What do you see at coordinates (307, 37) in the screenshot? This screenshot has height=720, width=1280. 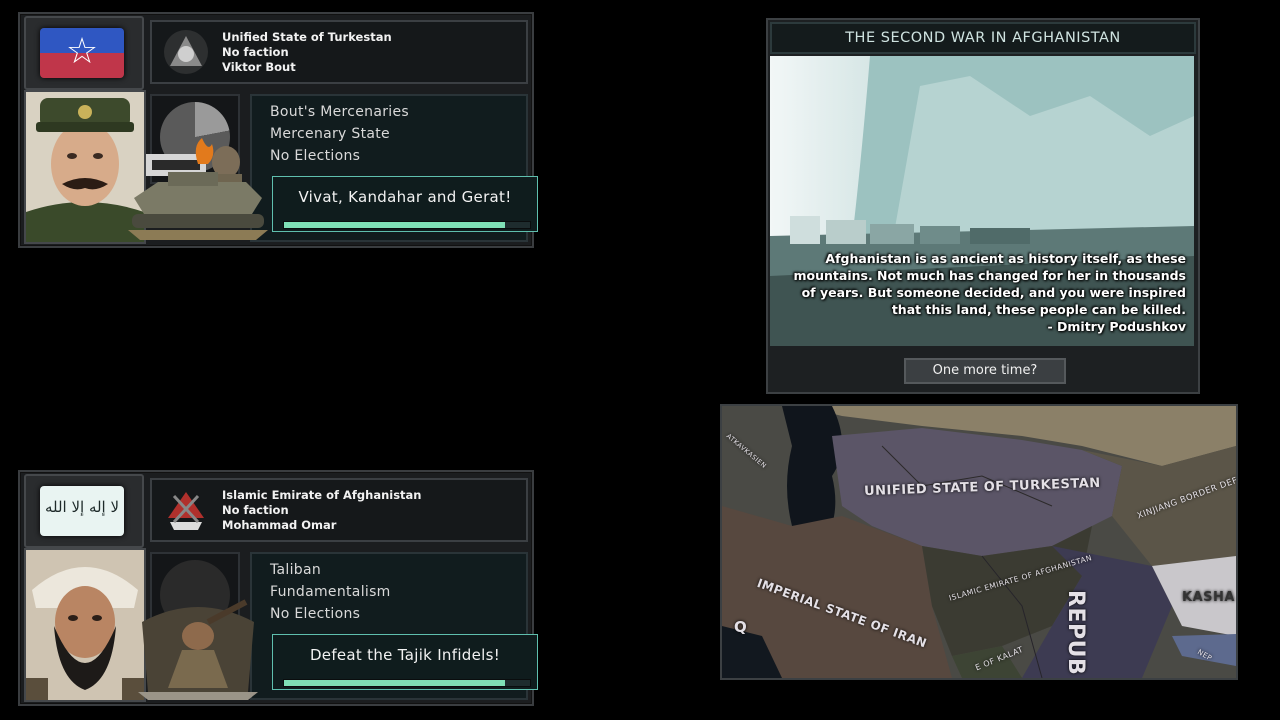 I see `country-name: Unified State of Turkestan` at bounding box center [307, 37].